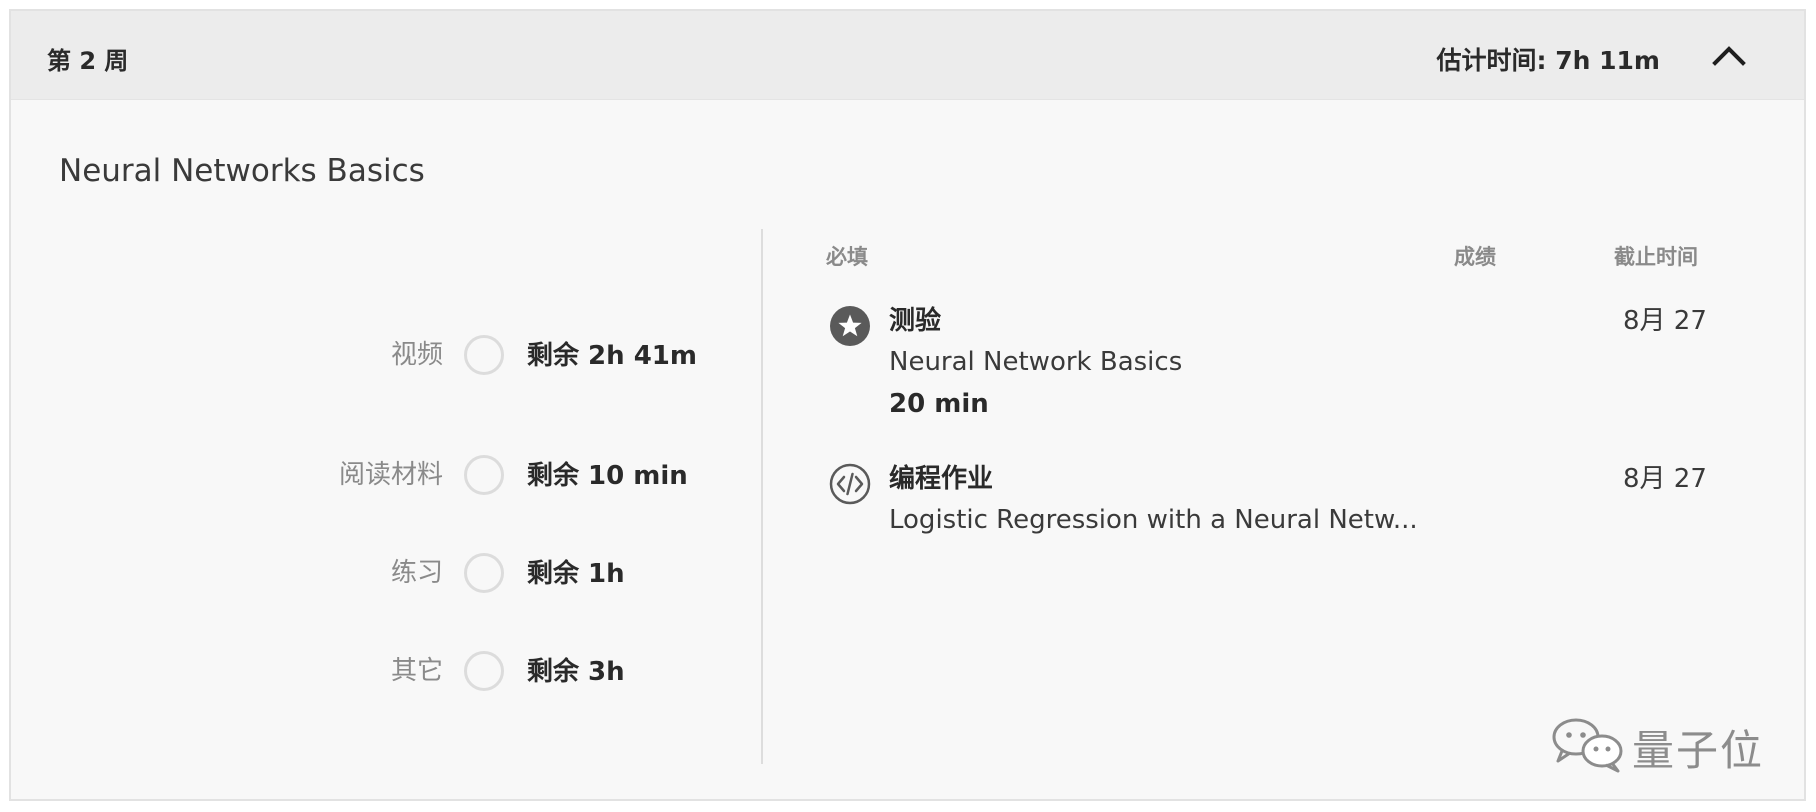 This screenshot has height=812, width=1816. I want to click on progress-remaining: 剩余 1h, so click(576, 574).